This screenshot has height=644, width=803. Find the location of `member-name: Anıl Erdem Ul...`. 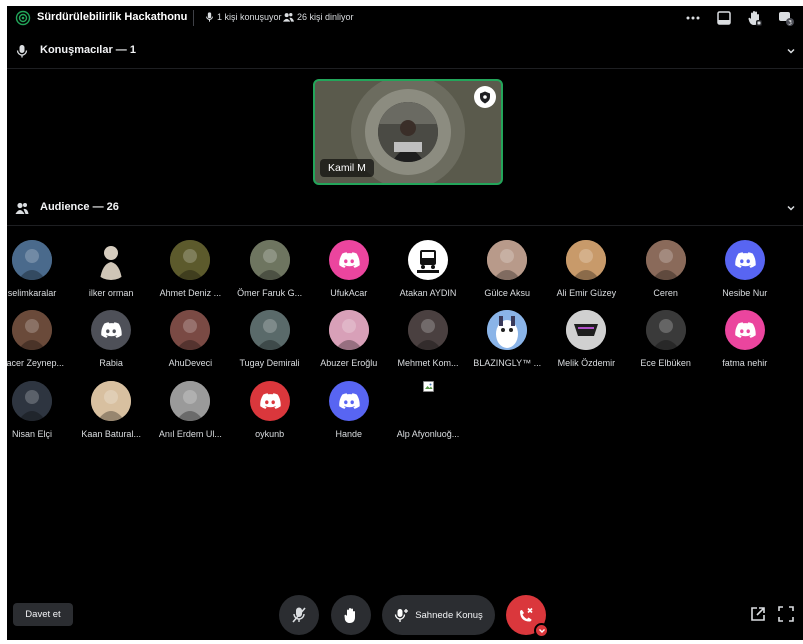

member-name: Anıl Erdem Ul... is located at coordinates (190, 434).